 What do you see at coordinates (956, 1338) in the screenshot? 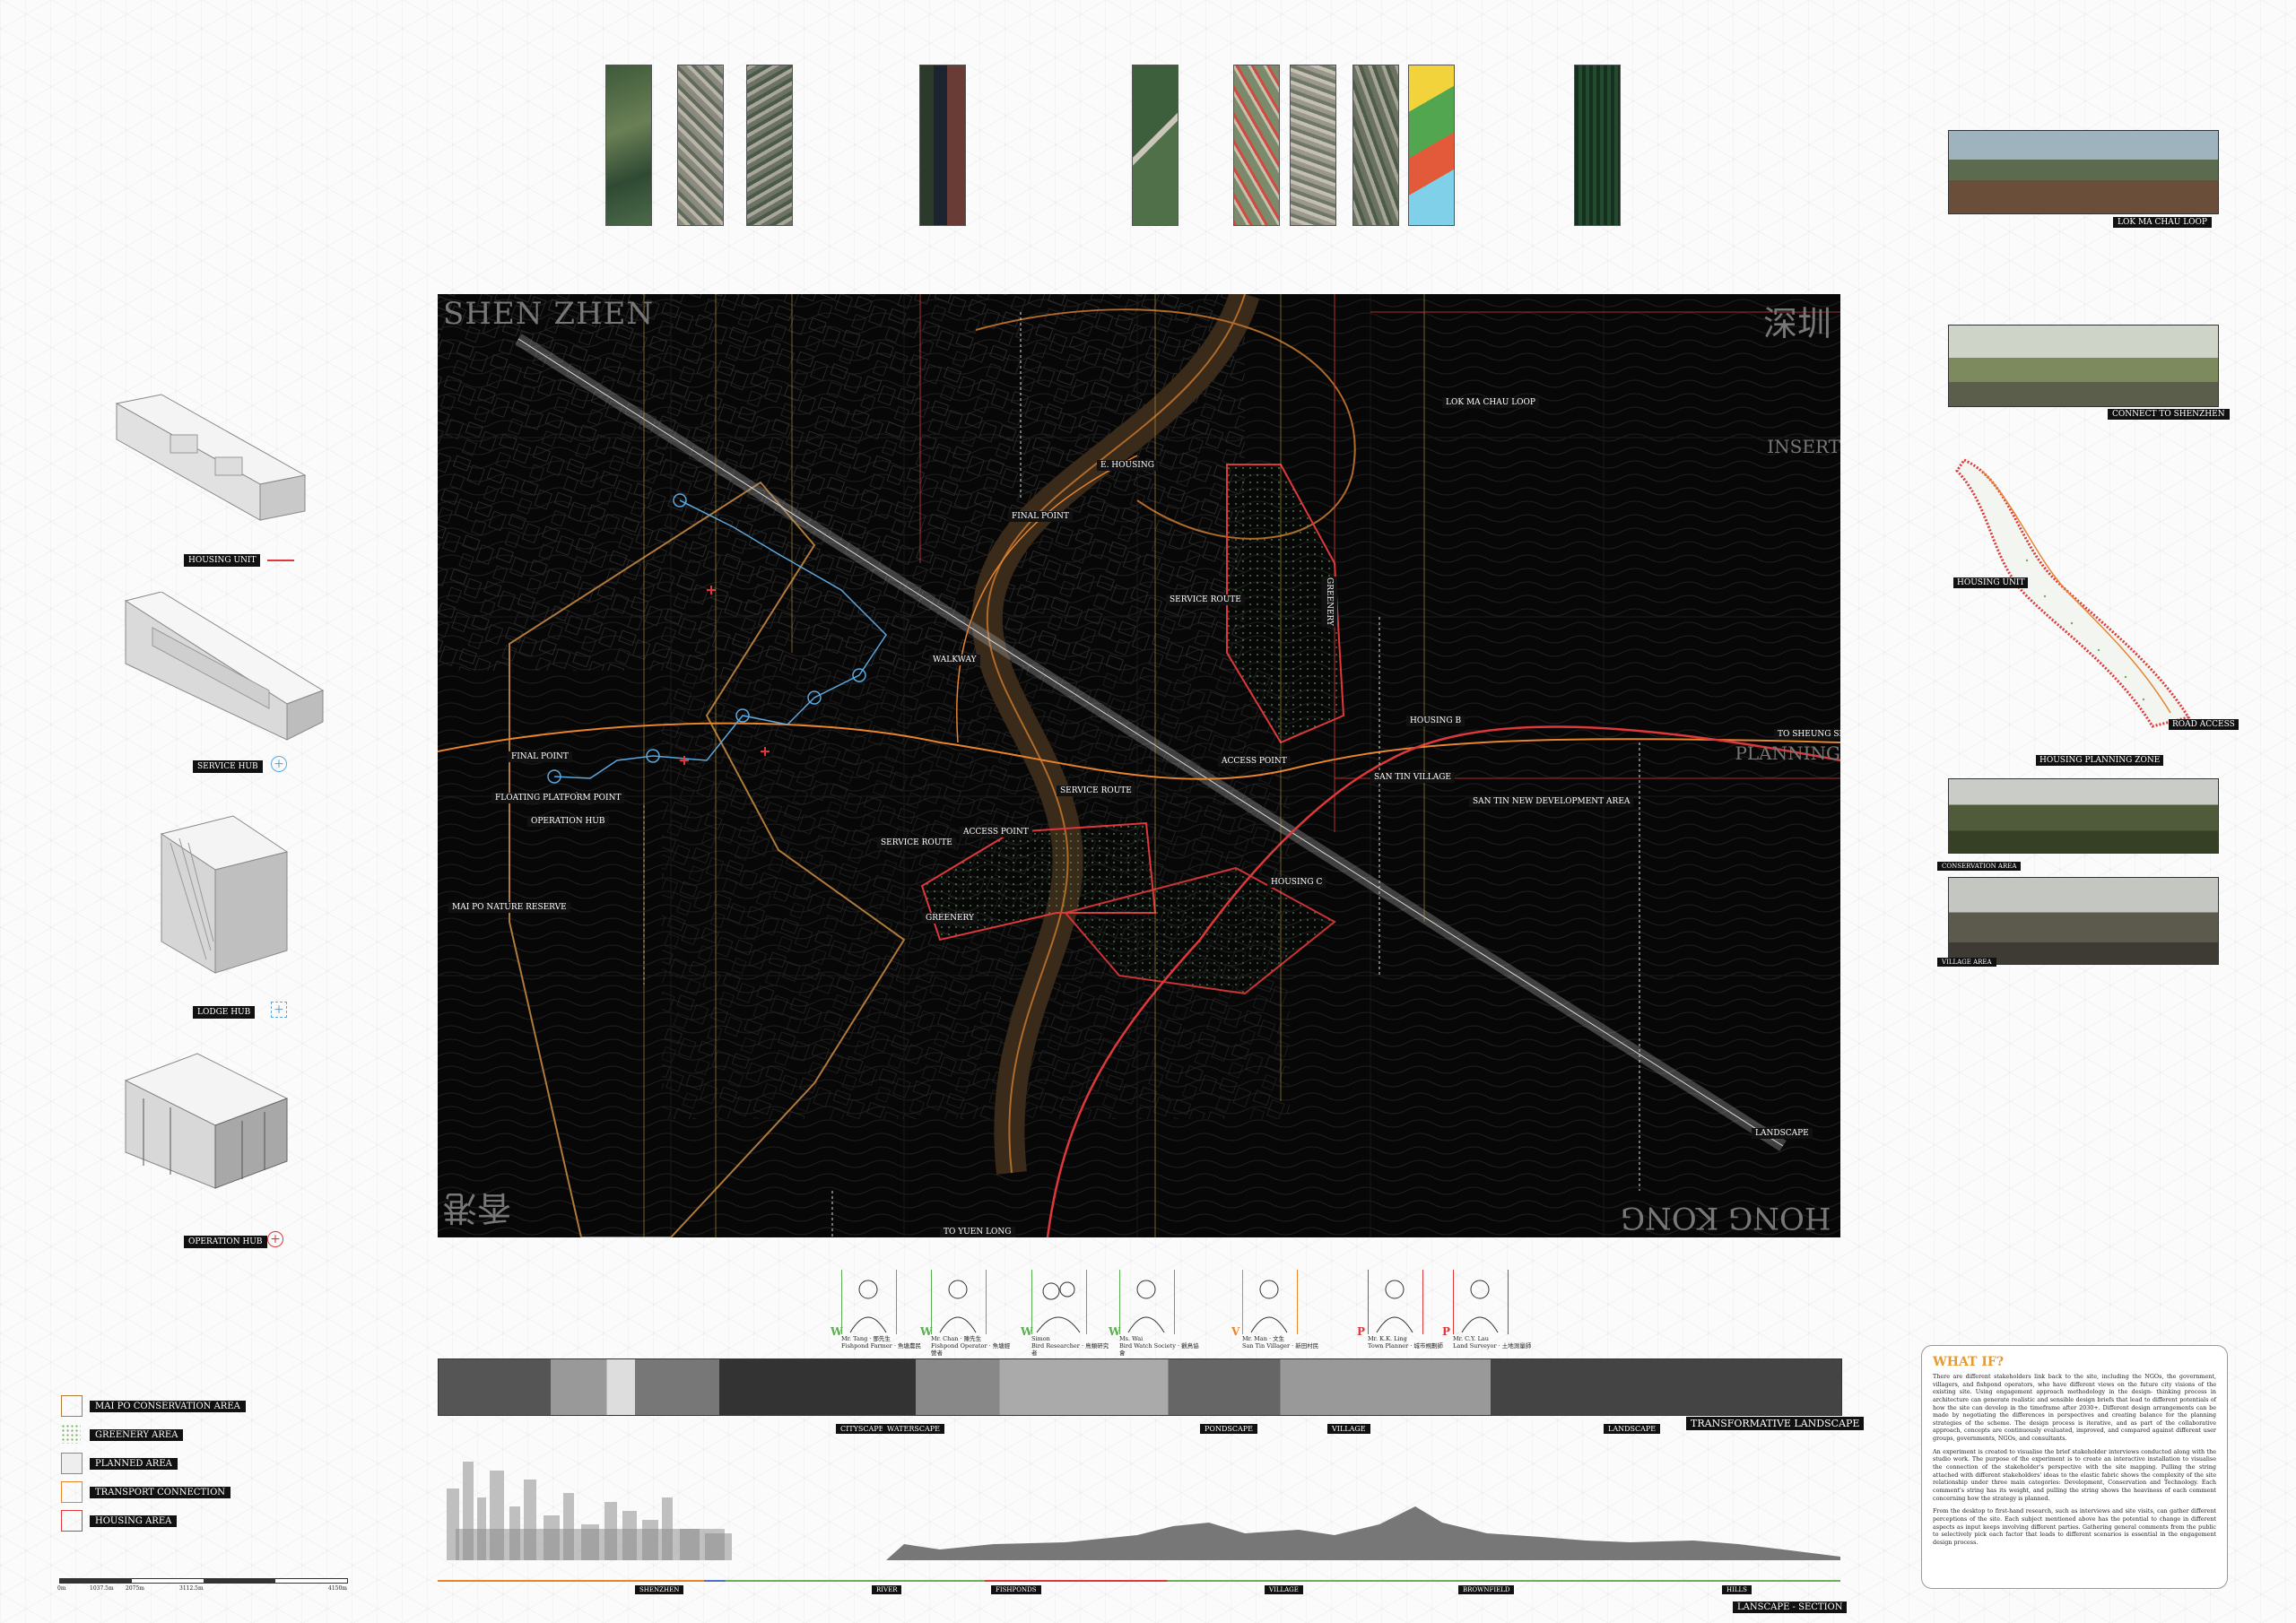
I see `stakeholder-2-name: Mr. Chan · 陳先生` at bounding box center [956, 1338].